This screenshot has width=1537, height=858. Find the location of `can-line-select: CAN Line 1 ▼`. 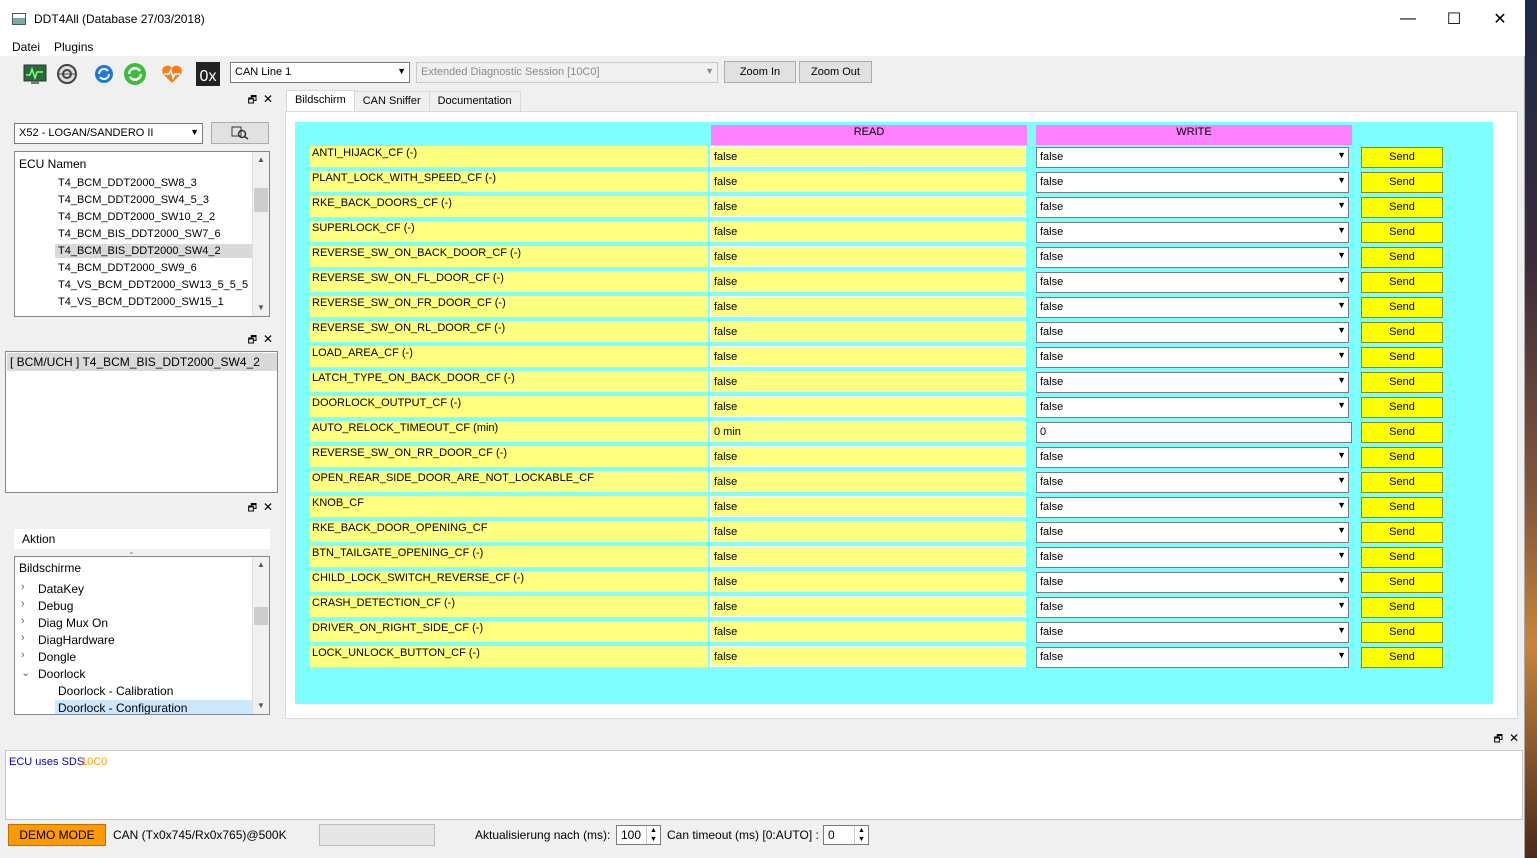

can-line-select: CAN Line 1 ▼ is located at coordinates (320, 72).